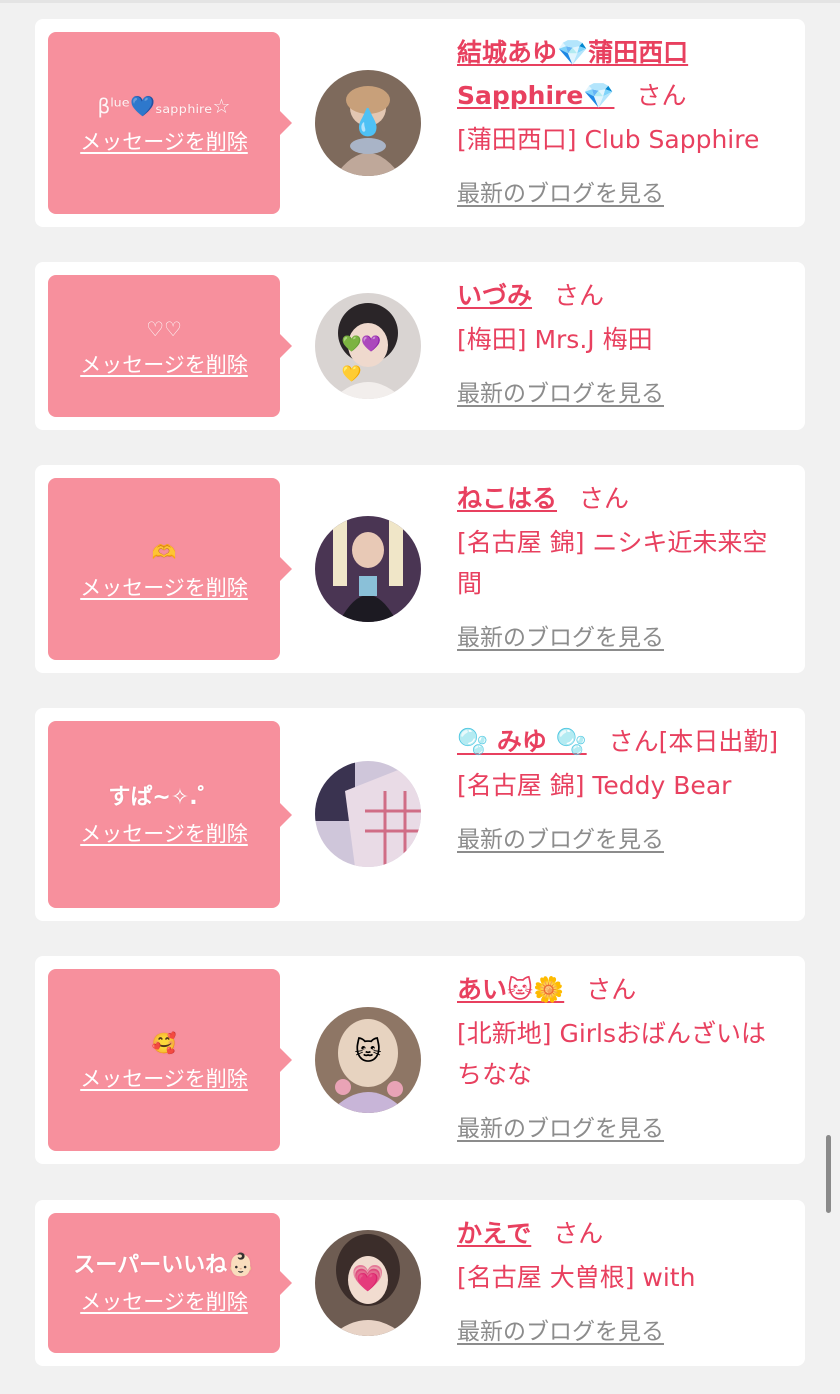 This screenshot has height=1394, width=840. Describe the element at coordinates (576, 1277) in the screenshot. I see `shop-name: [名古屋 大曽根] with` at that location.